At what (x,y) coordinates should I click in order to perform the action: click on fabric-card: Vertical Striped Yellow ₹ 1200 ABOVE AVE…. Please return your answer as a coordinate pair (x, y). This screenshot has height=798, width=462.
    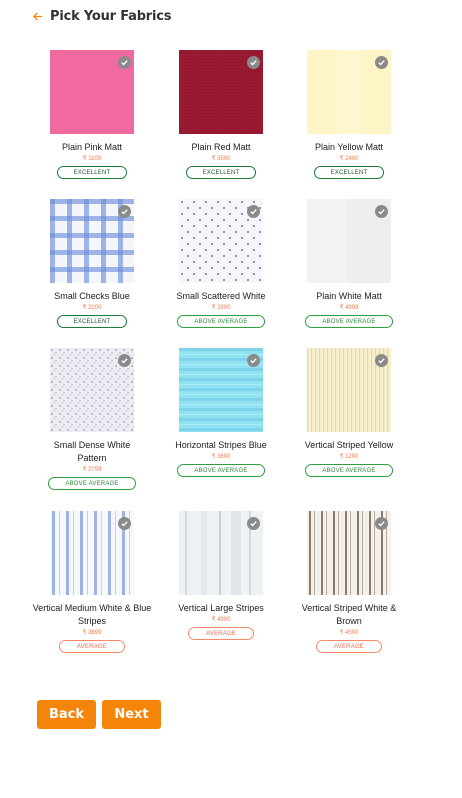
    Looking at the image, I should click on (349, 412).